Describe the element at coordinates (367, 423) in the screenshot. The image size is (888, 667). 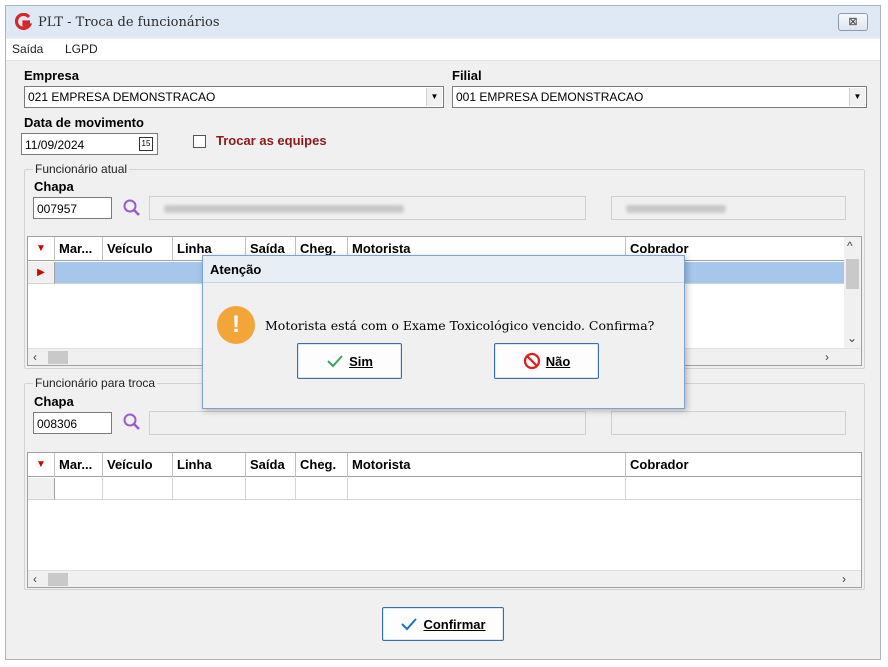
I see `nome-funcionario-troca` at that location.